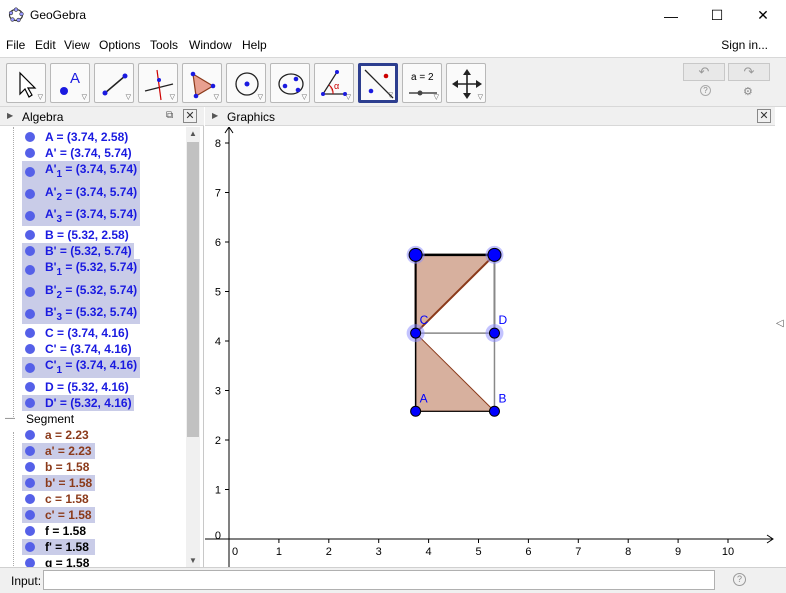  Describe the element at coordinates (114, 83) in the screenshot. I see `line-tool-button: ▽` at that location.